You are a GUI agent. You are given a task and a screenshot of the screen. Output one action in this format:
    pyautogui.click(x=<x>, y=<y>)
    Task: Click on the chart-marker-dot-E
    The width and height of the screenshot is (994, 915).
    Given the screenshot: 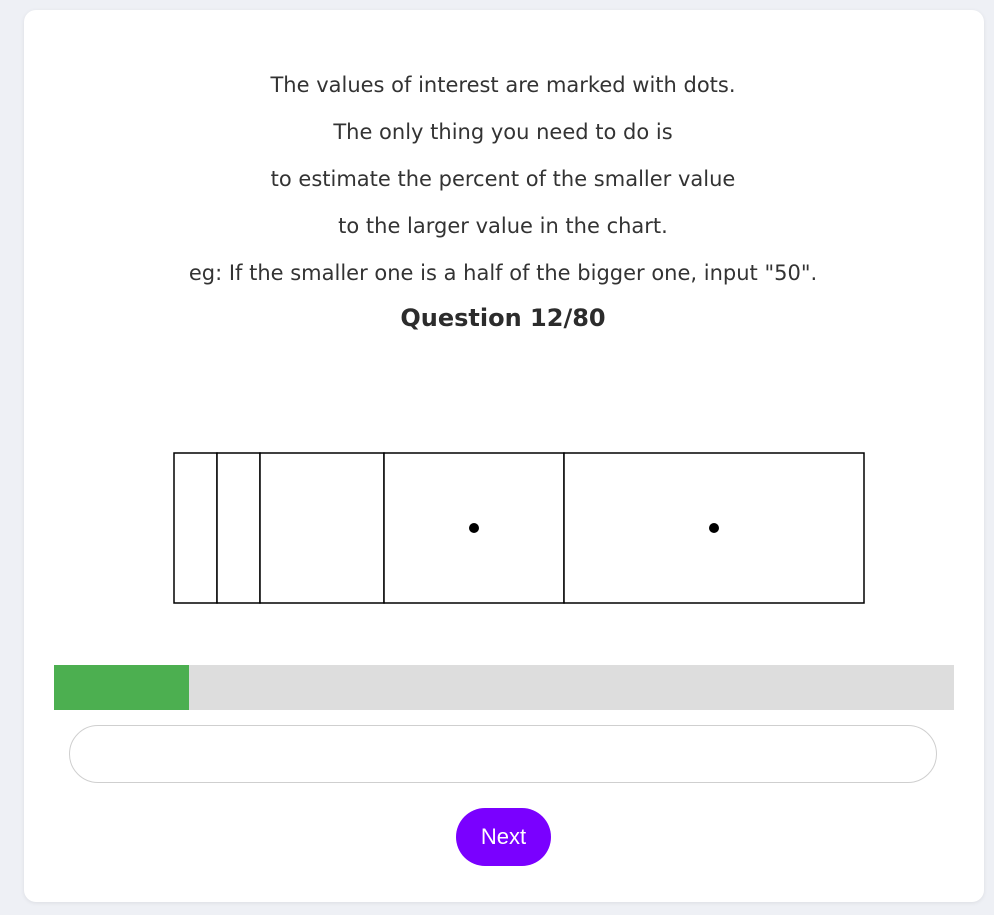 What is the action you would take?
    pyautogui.click(x=714, y=528)
    